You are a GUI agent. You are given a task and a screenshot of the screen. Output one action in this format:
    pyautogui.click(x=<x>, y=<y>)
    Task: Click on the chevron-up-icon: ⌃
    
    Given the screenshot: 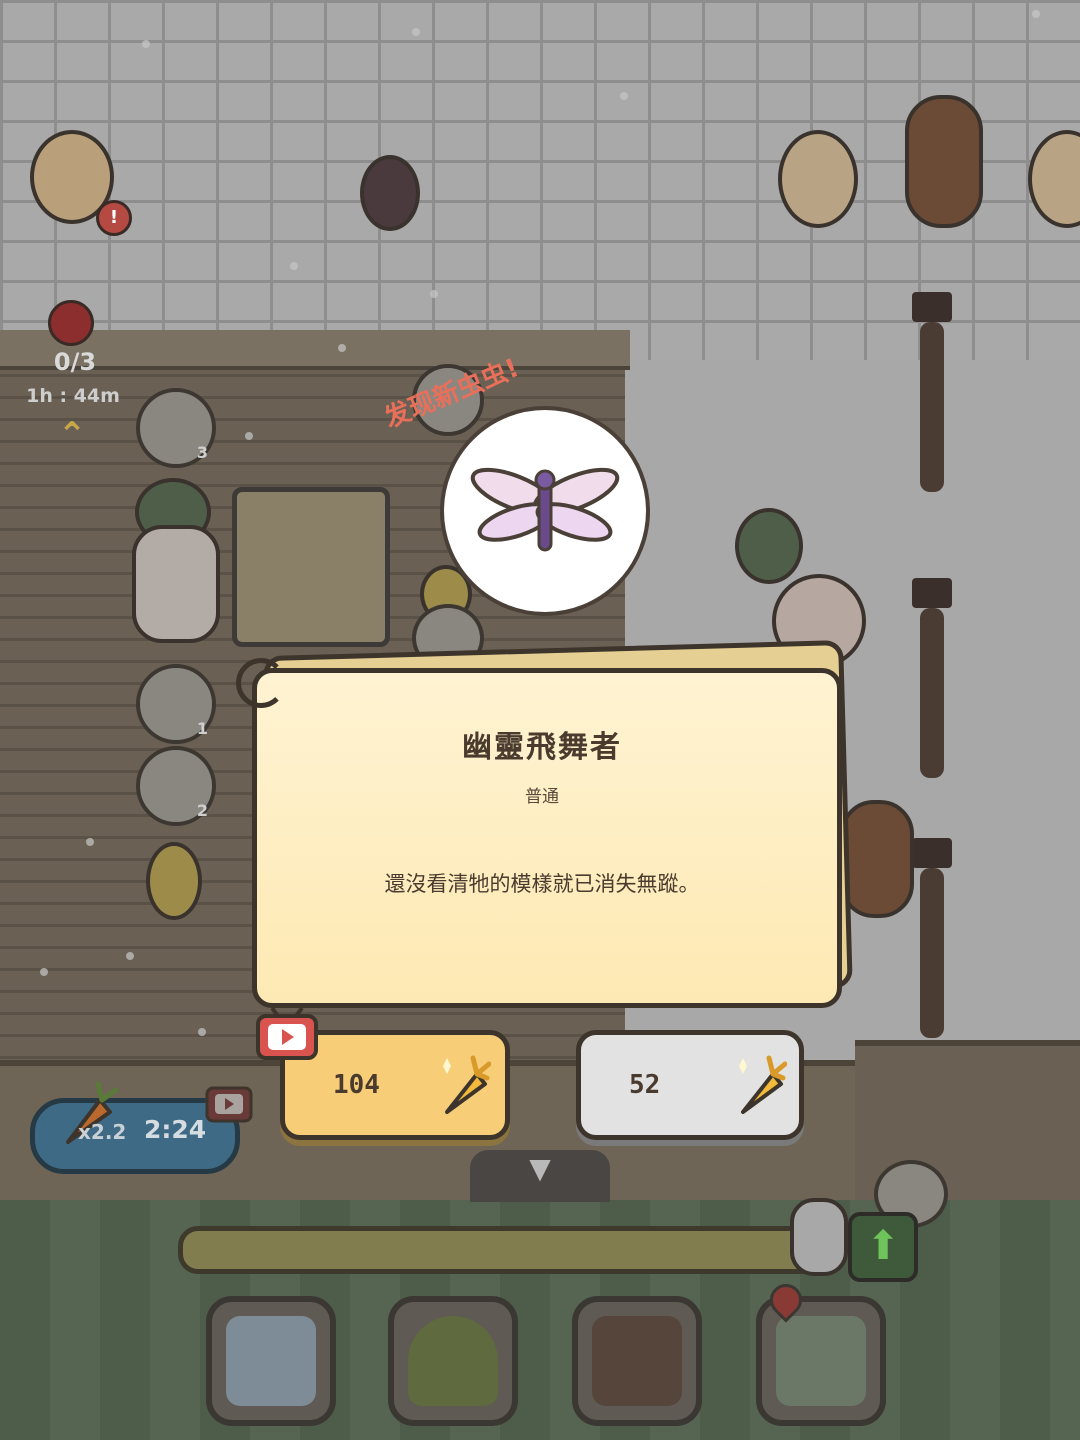 What is the action you would take?
    pyautogui.click(x=72, y=435)
    